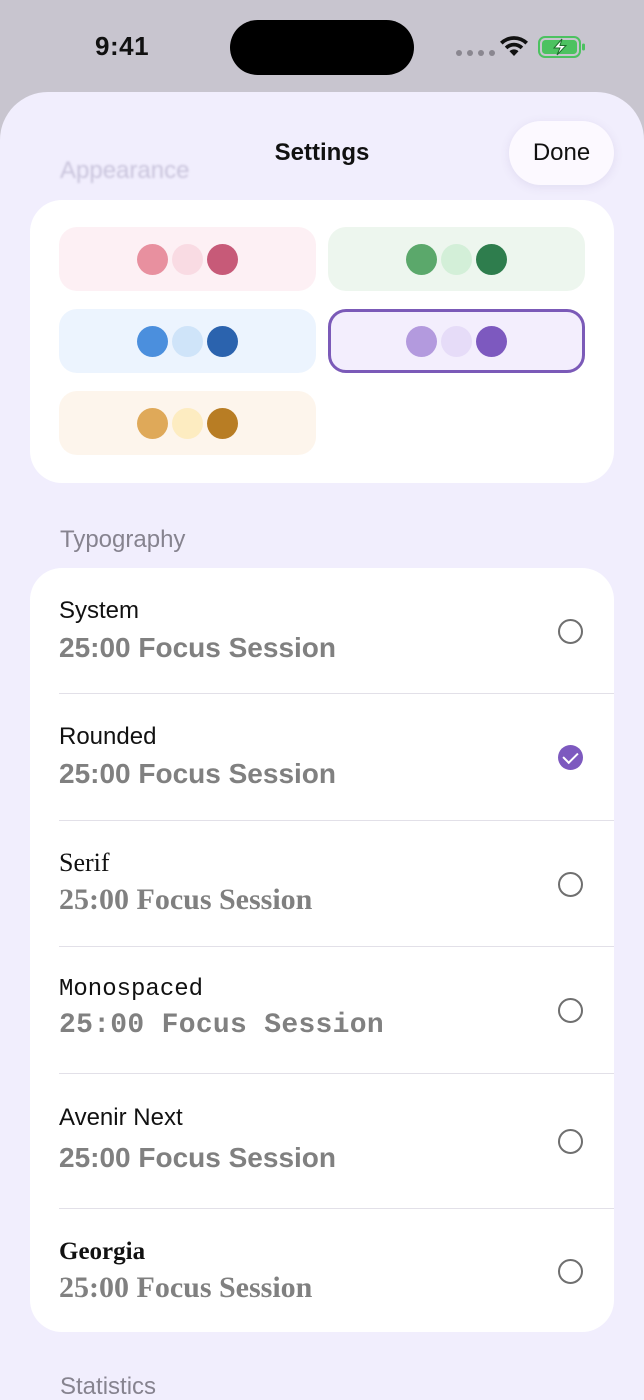 This screenshot has width=644, height=1400. What do you see at coordinates (322, 883) in the screenshot?
I see `font-option-serif: Serif 25:00 Focus Session` at bounding box center [322, 883].